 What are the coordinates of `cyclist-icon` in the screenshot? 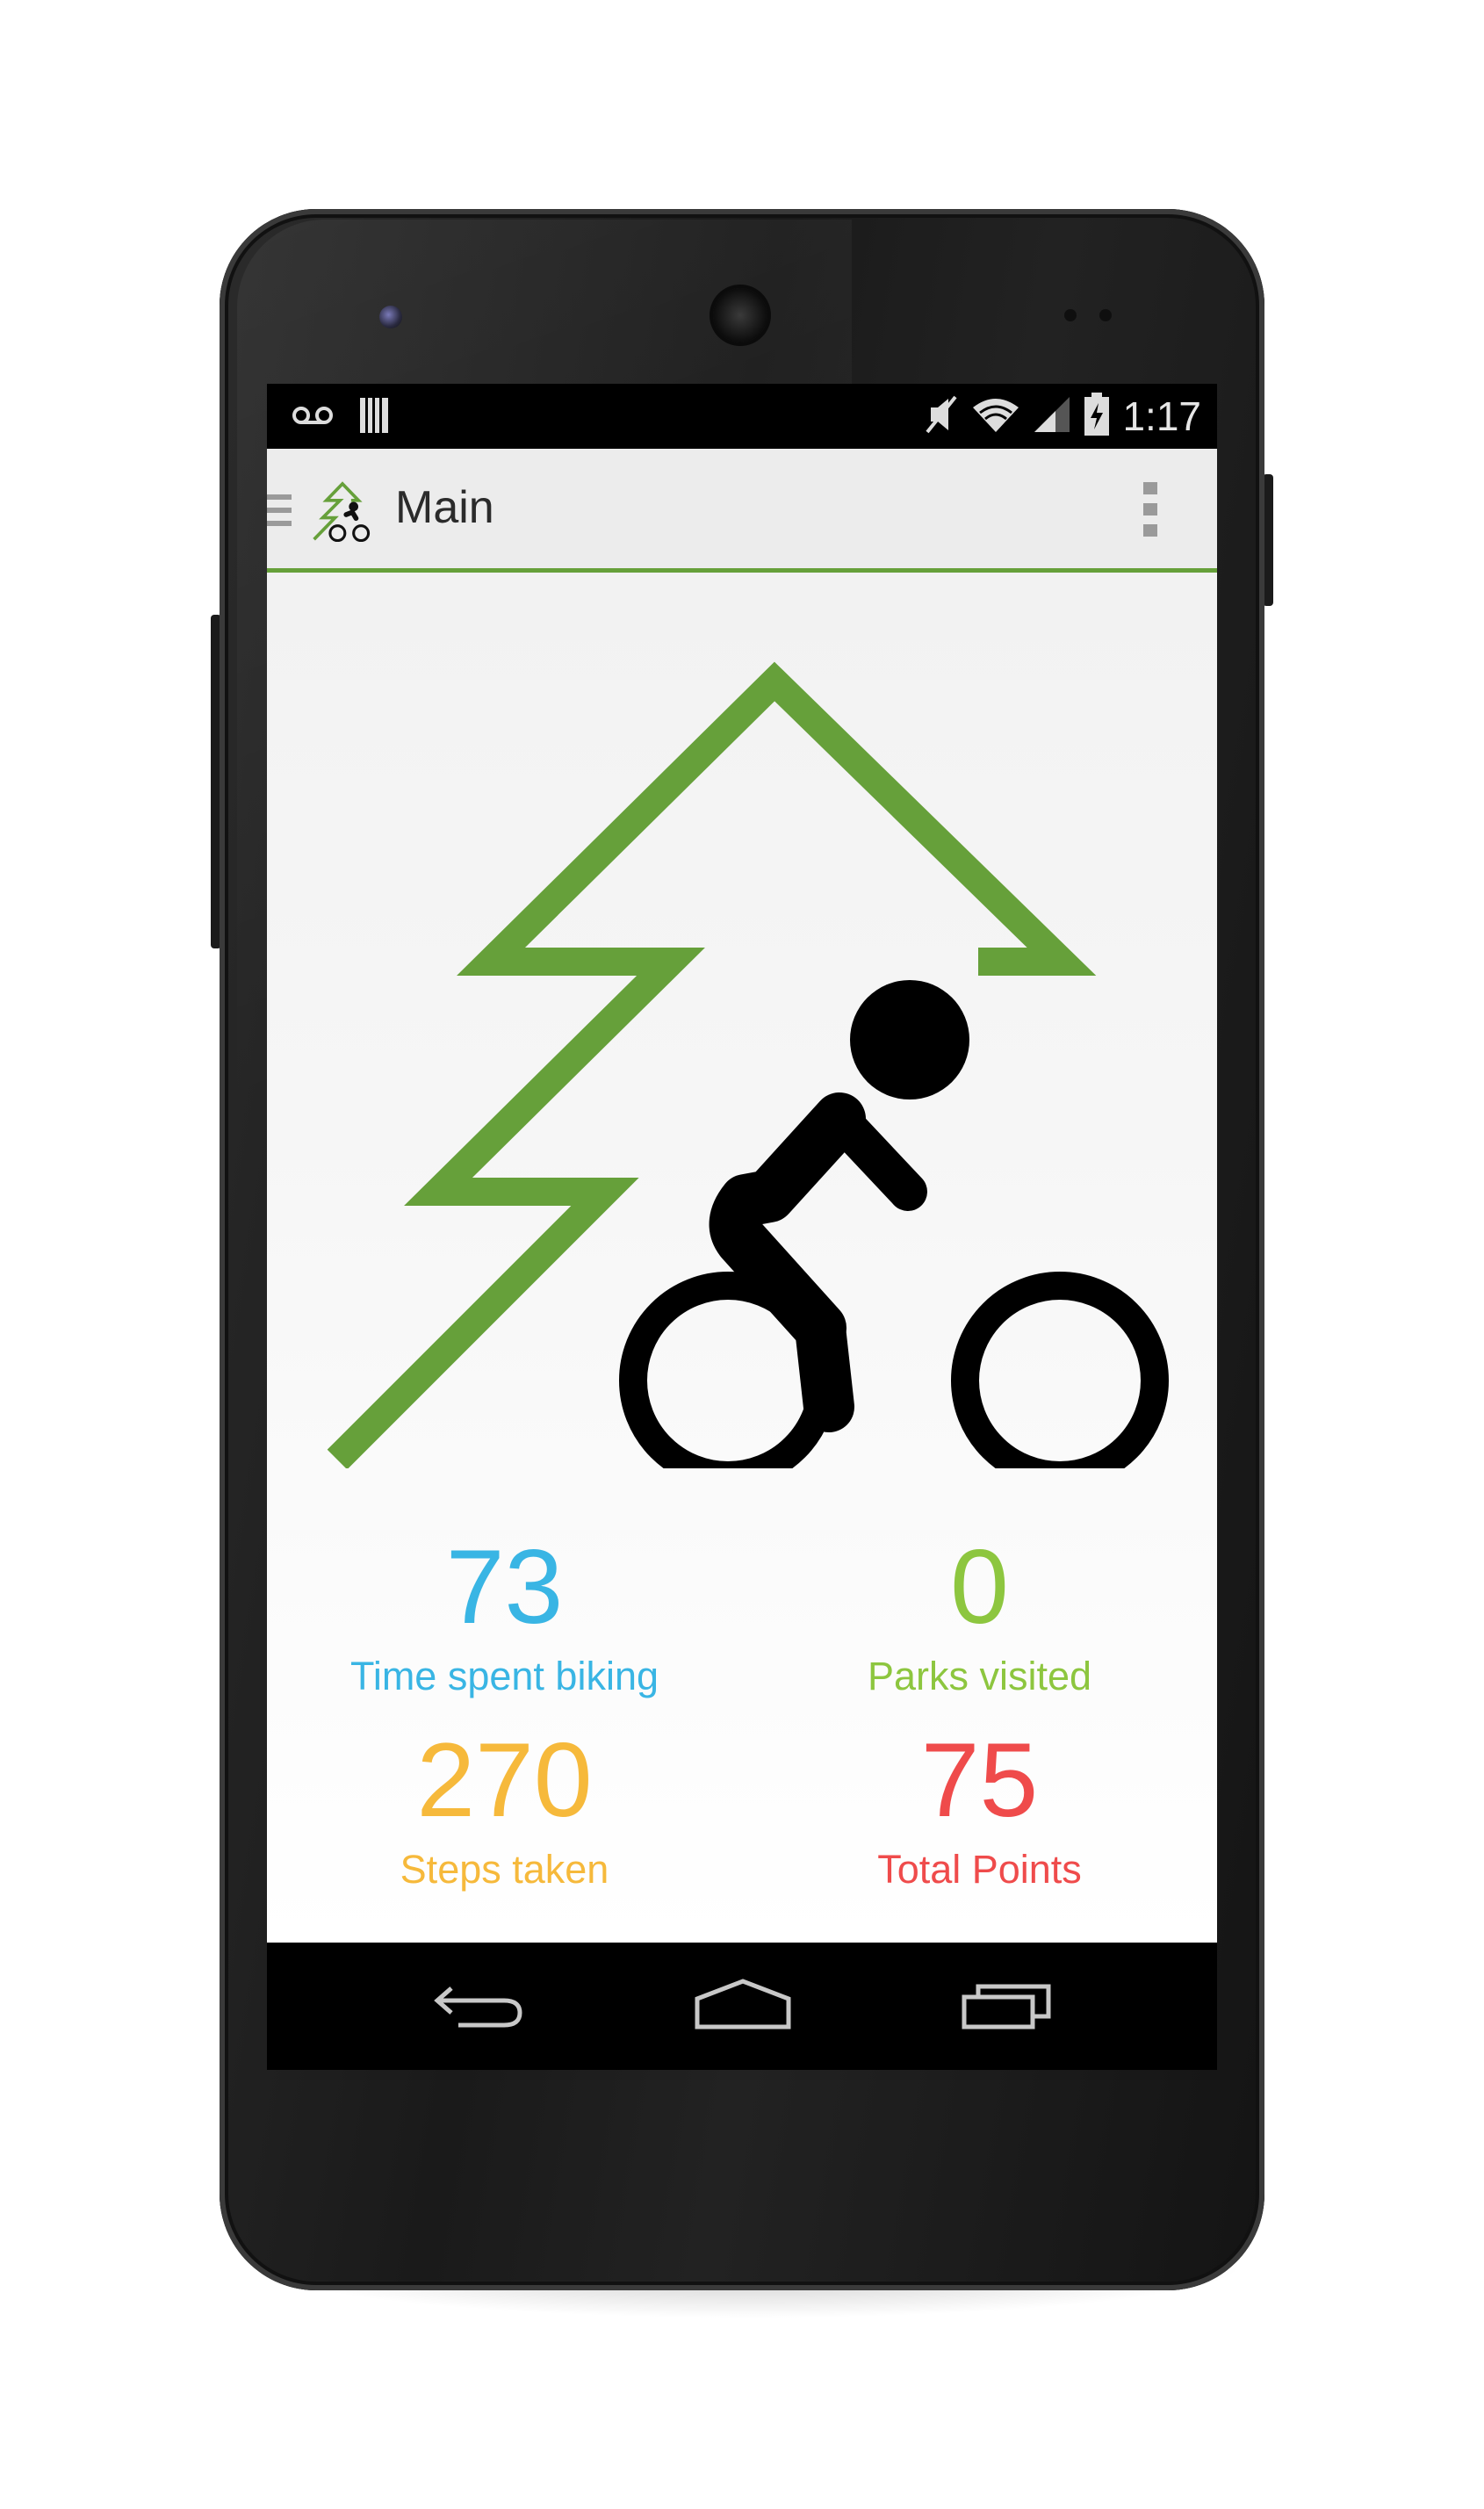 It's located at (894, 1224).